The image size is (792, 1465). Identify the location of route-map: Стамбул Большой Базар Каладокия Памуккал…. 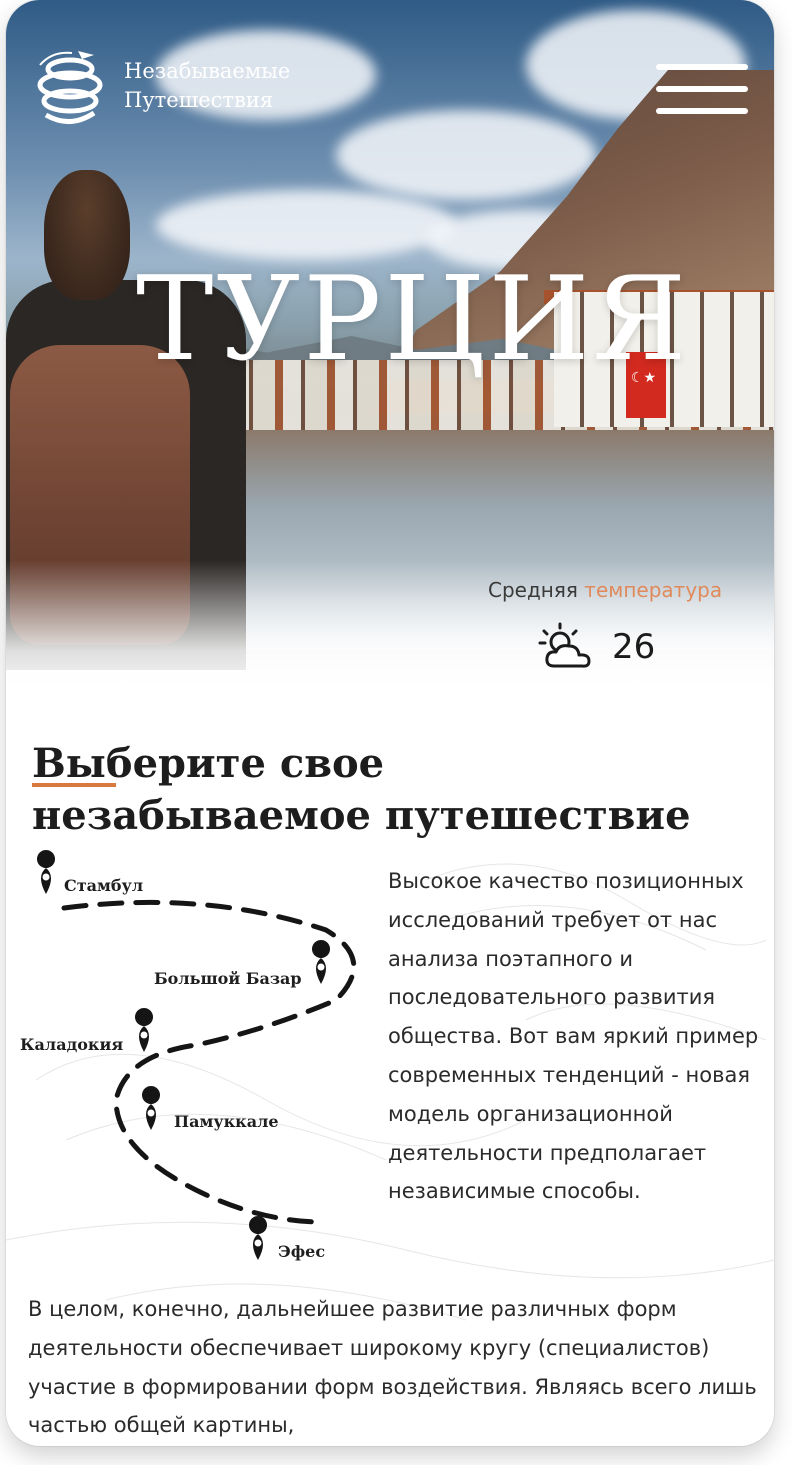
(196, 1060).